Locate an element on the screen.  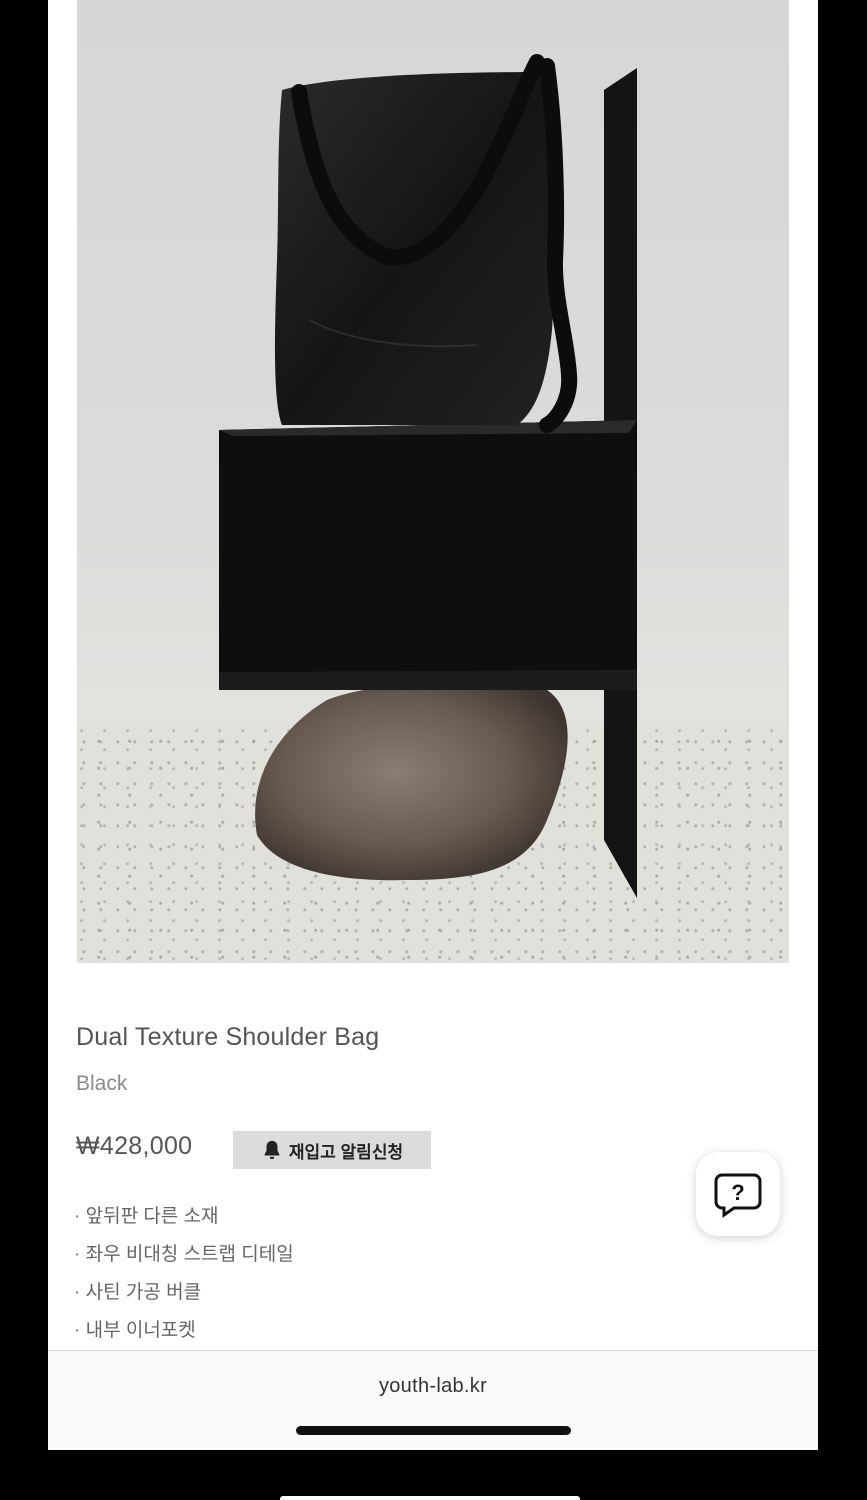
bell-icon is located at coordinates (272, 1150).